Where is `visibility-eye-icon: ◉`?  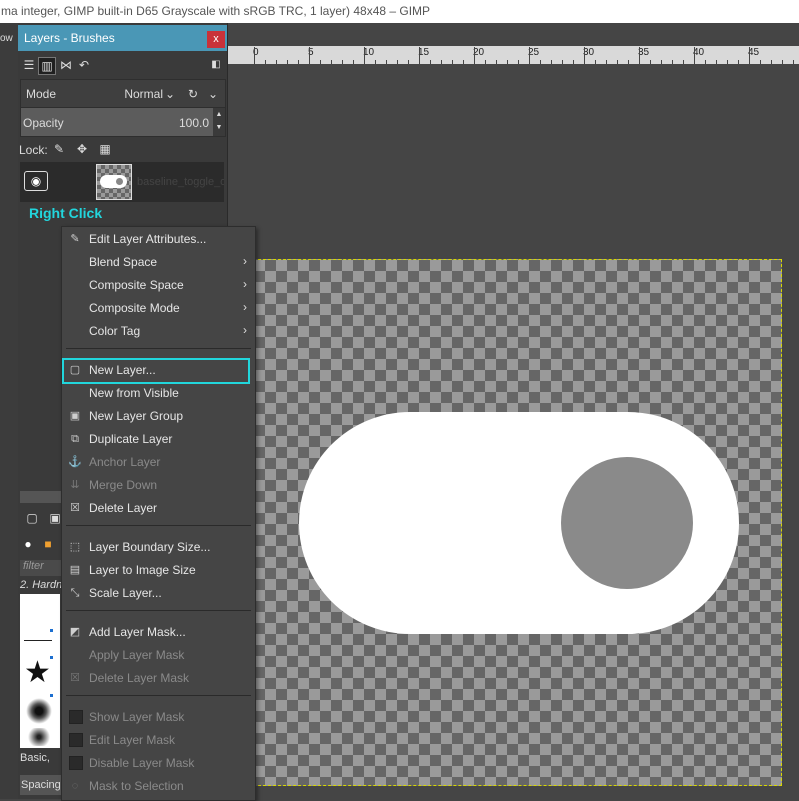
visibility-eye-icon: ◉ is located at coordinates (36, 181).